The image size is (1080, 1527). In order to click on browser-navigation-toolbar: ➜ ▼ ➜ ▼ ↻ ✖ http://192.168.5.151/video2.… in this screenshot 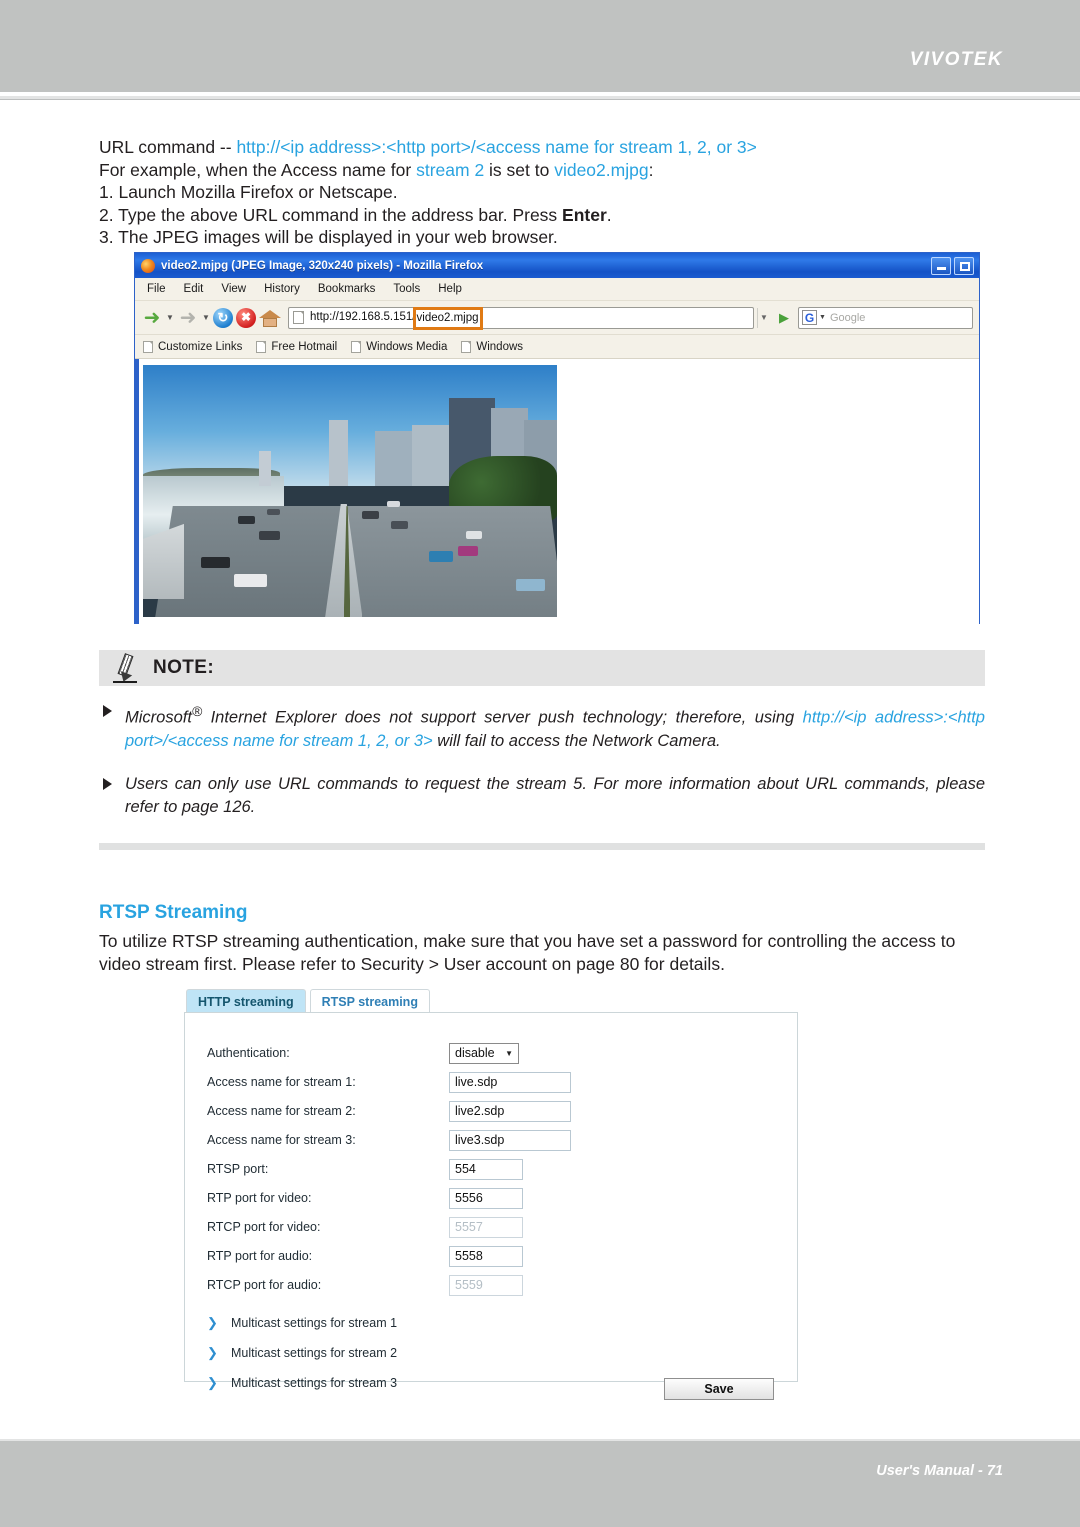, I will do `click(557, 318)`.